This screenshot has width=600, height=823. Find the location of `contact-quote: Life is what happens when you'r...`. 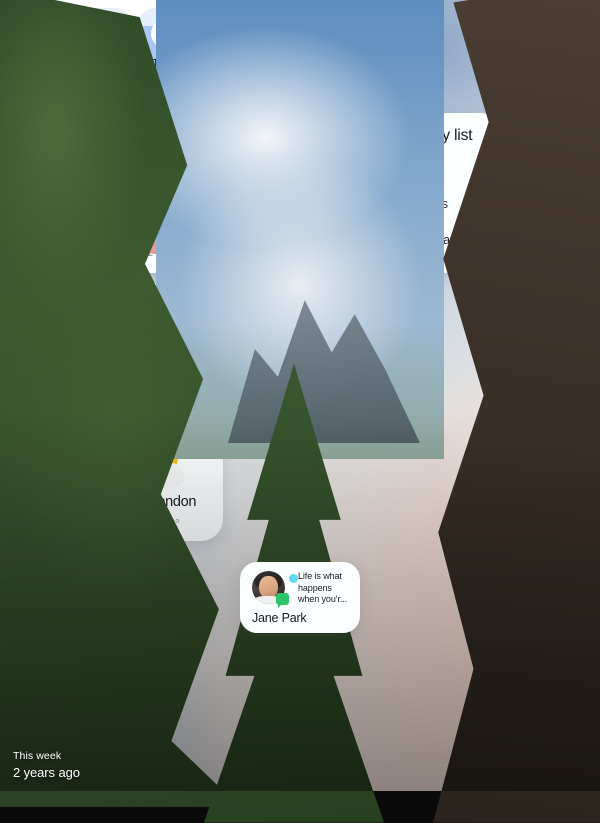

contact-quote: Life is what happens when you'r... is located at coordinates (325, 588).